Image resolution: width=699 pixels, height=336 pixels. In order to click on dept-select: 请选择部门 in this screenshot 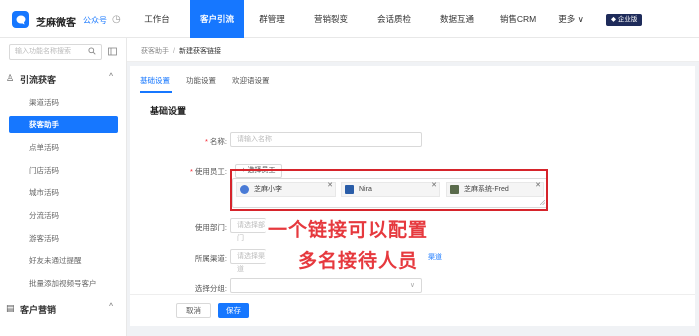, I will do `click(248, 230)`.